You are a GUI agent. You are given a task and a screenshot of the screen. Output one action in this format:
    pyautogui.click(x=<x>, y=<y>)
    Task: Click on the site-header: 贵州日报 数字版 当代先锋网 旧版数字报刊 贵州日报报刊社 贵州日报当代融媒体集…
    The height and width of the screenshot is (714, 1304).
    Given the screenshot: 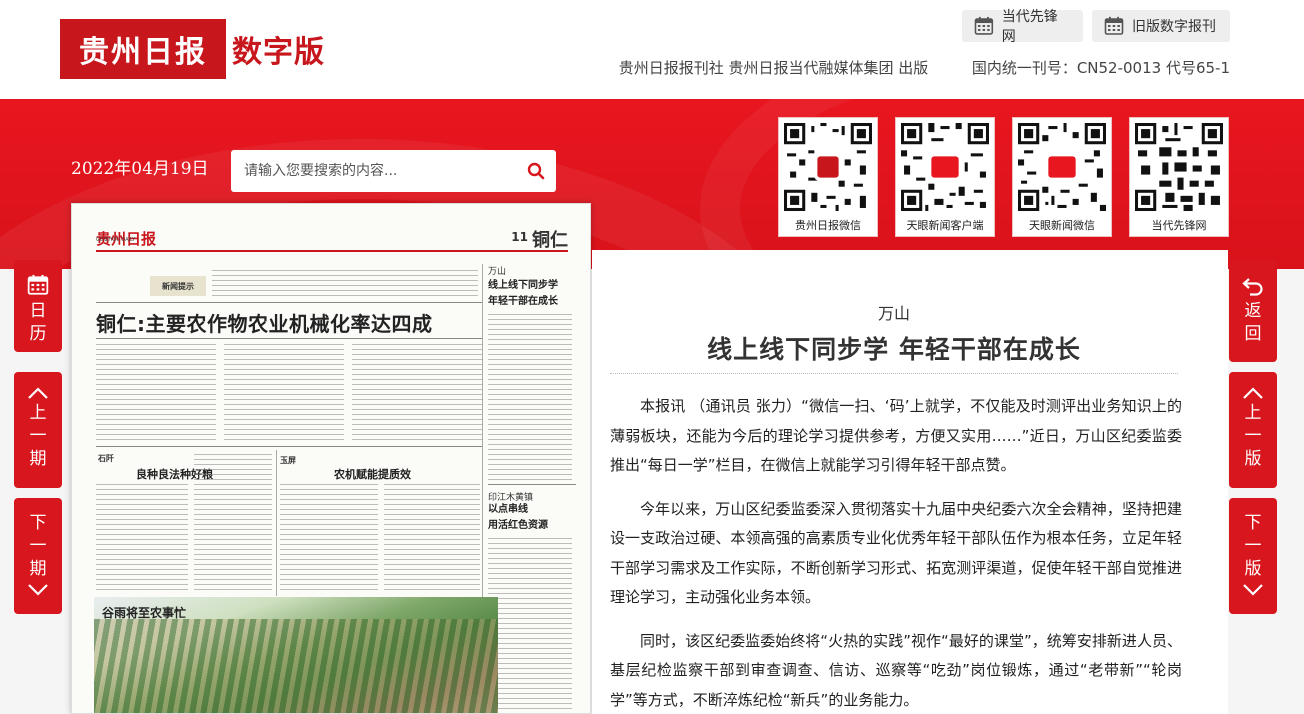 What is the action you would take?
    pyautogui.click(x=652, y=49)
    